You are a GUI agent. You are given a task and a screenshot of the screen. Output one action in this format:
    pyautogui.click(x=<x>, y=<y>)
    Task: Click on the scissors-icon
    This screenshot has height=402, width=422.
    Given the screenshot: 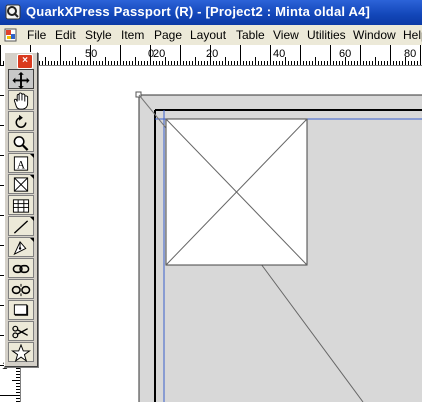 What is the action you would take?
    pyautogui.click(x=20, y=332)
    